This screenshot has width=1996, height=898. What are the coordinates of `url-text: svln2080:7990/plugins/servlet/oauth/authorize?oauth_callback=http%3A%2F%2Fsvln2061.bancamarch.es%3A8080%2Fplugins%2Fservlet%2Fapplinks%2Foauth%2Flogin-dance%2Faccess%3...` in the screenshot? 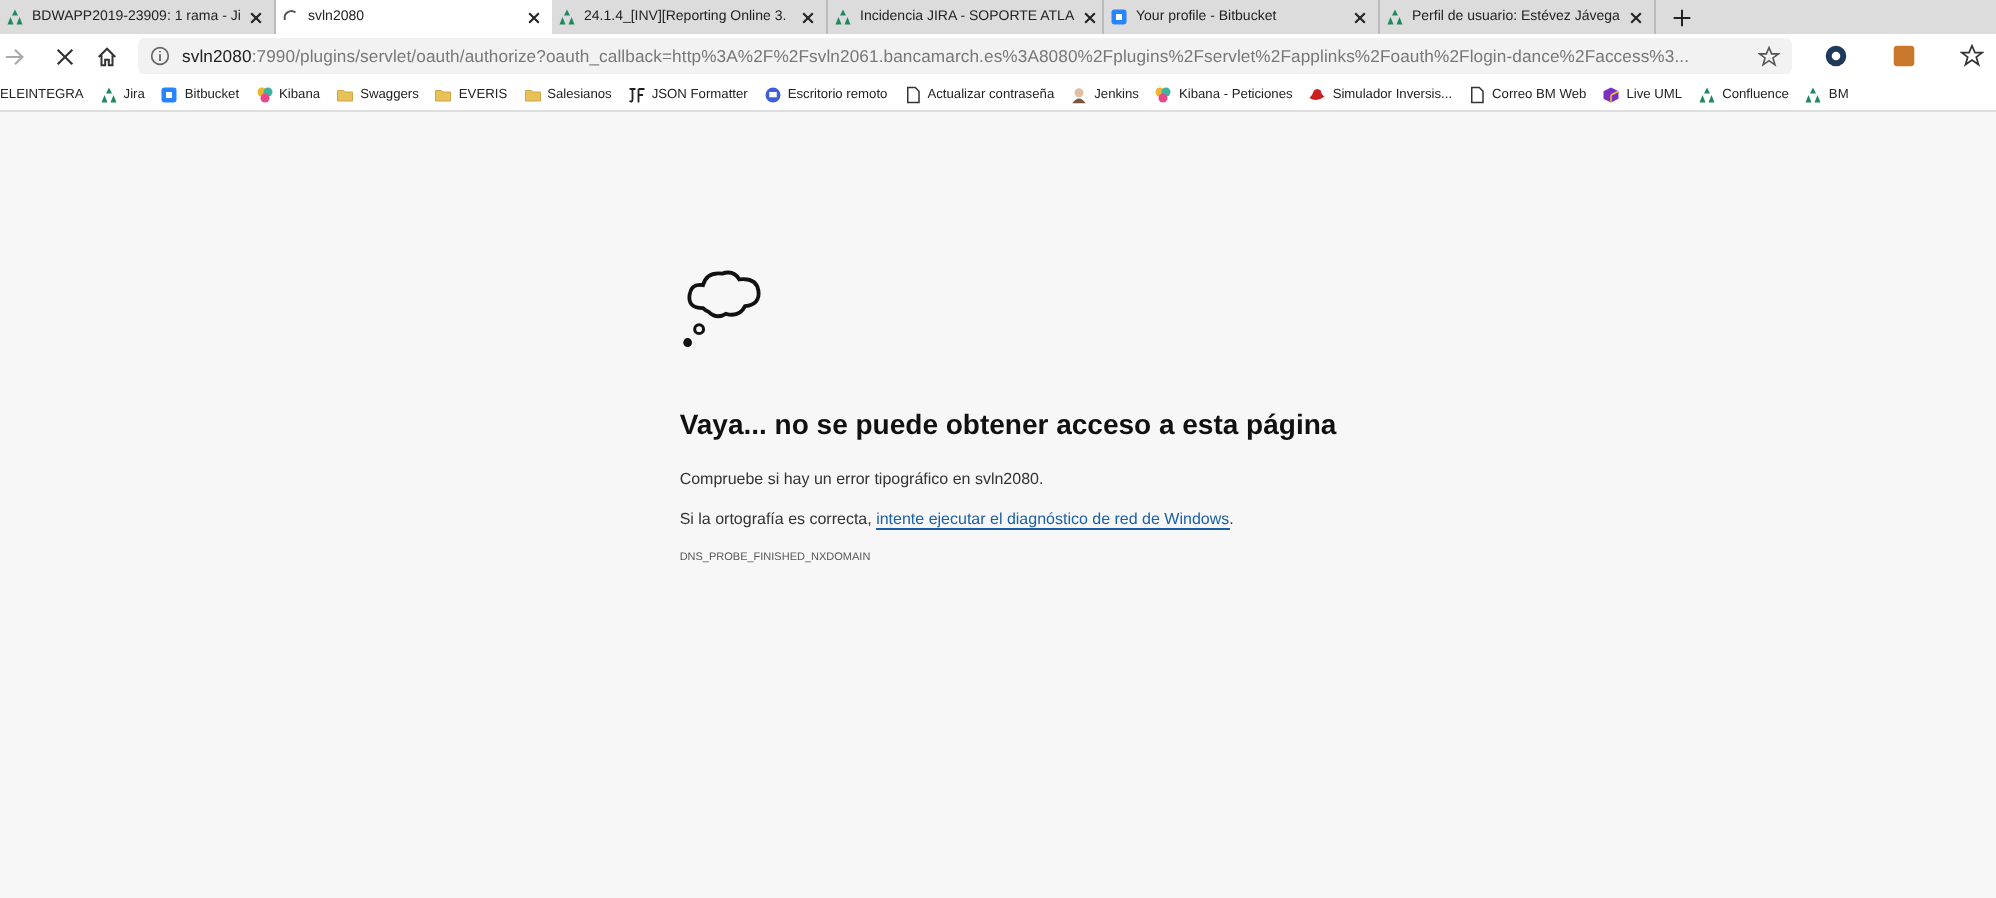 It's located at (937, 56).